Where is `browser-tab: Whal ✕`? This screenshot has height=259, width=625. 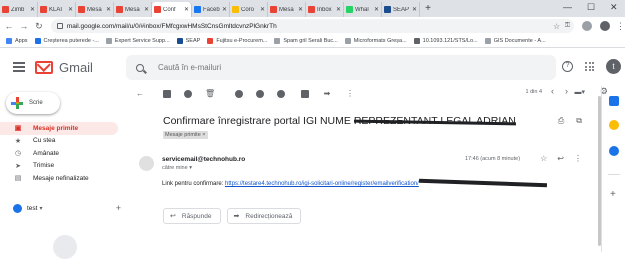 browser-tab: Whal ✕ is located at coordinates (363, 9).